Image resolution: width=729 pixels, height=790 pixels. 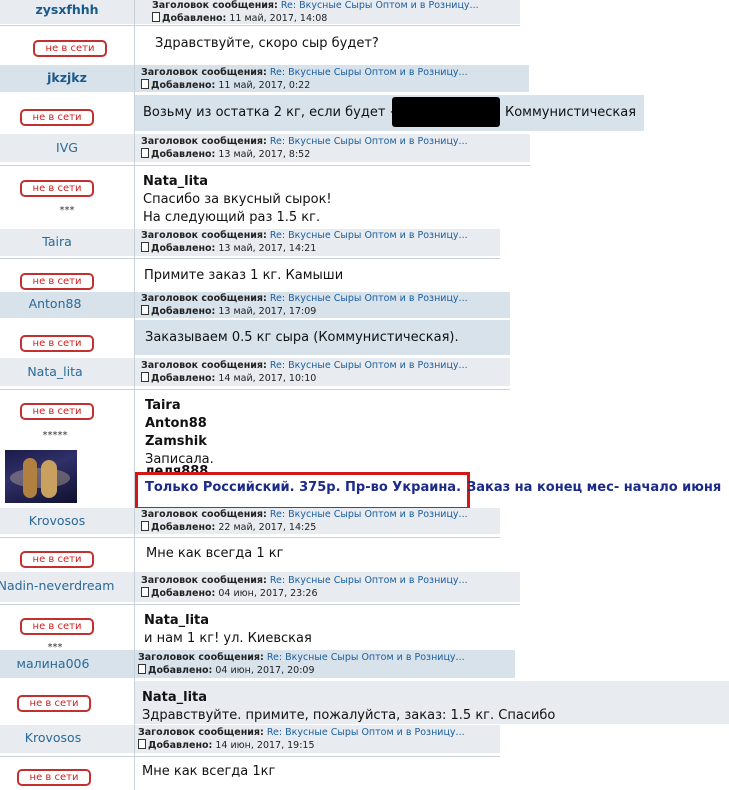 I want to click on post-body: Примите заказ 1 кг. Камыши, so click(x=244, y=275).